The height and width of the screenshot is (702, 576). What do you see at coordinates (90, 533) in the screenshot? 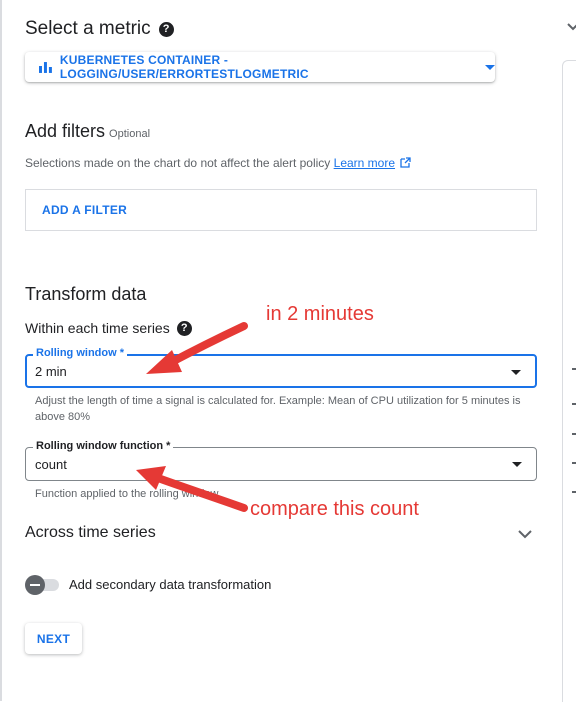
I see `across-time-series-label: Across time series` at bounding box center [90, 533].